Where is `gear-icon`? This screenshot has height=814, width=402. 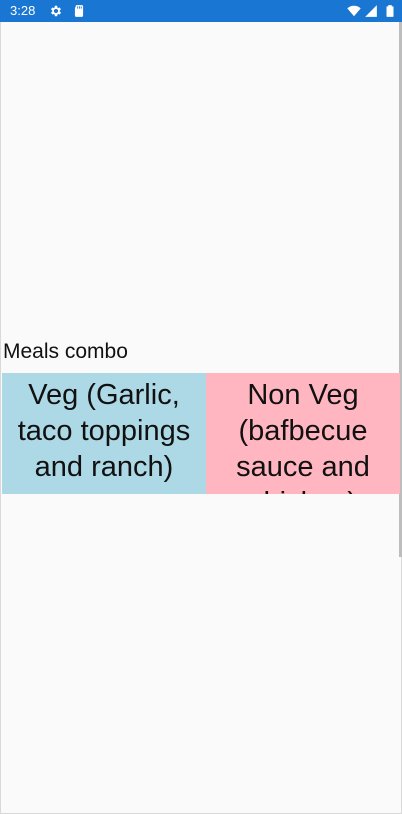
gear-icon is located at coordinates (56, 11).